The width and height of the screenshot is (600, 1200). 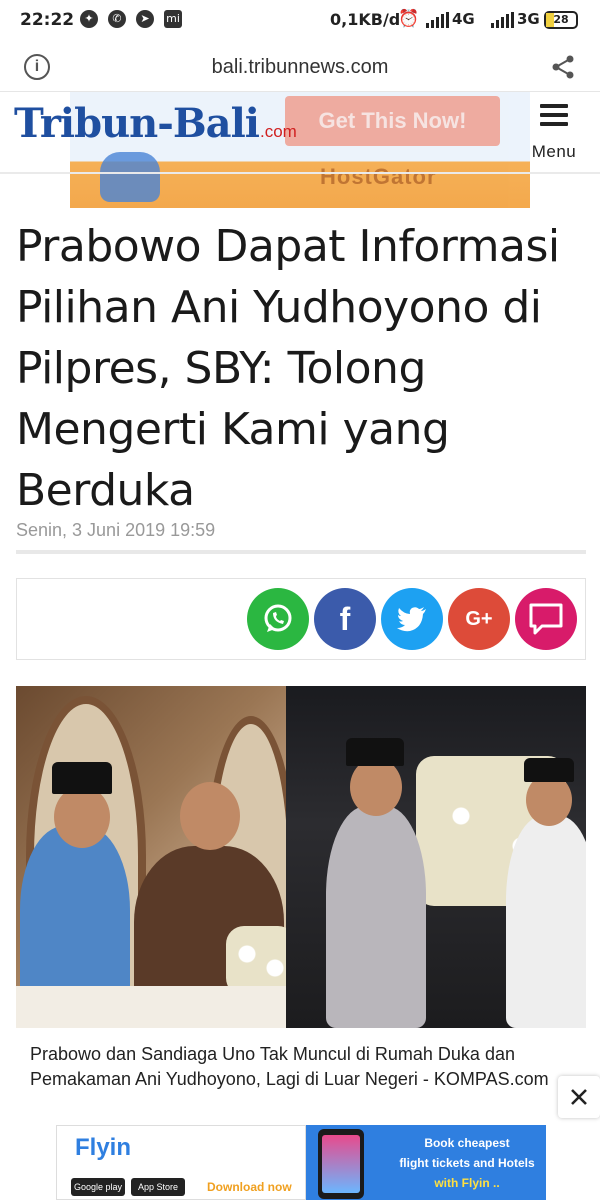 What do you see at coordinates (161, 857) in the screenshot?
I see `photo-left-scene` at bounding box center [161, 857].